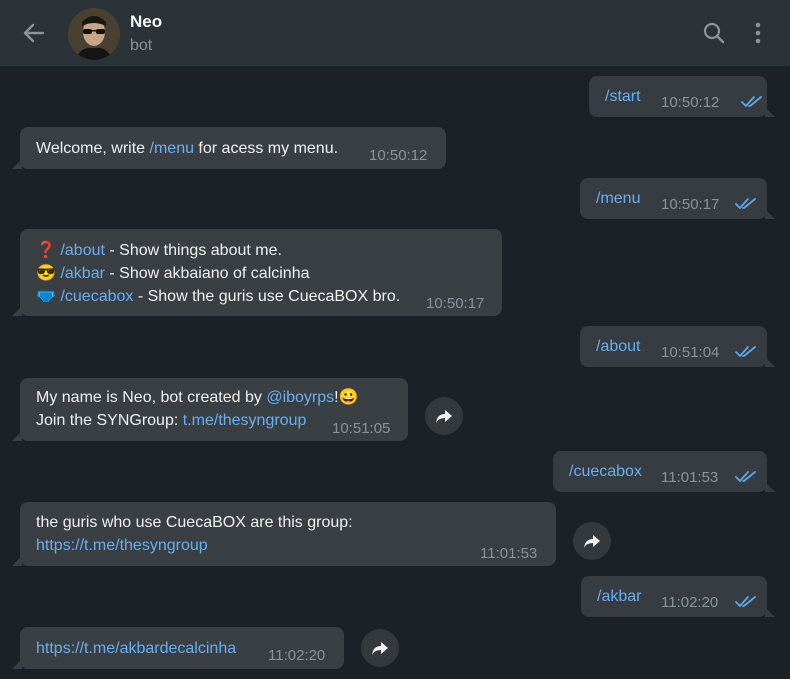 This screenshot has height=679, width=790. I want to click on command-link: /start, so click(623, 96).